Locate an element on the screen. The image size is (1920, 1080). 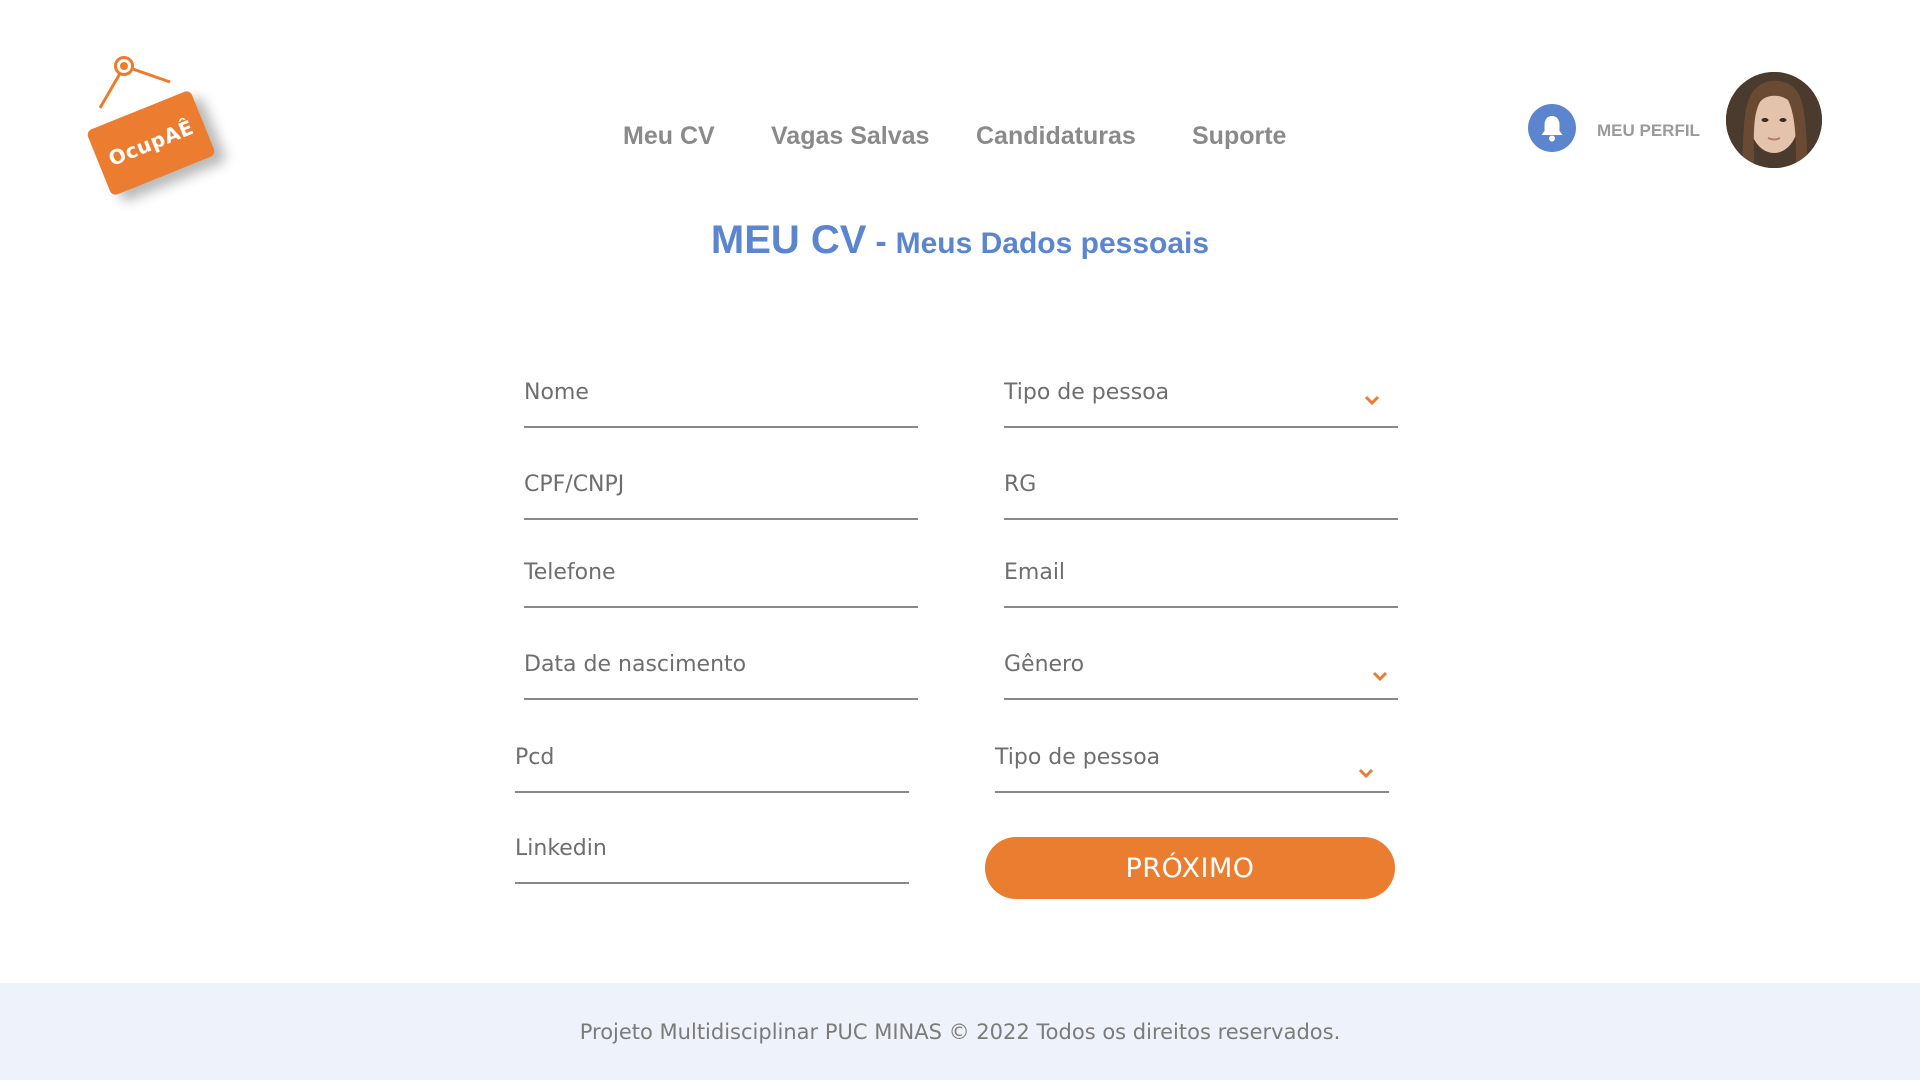
nome-field-label: Nome is located at coordinates (556, 392).